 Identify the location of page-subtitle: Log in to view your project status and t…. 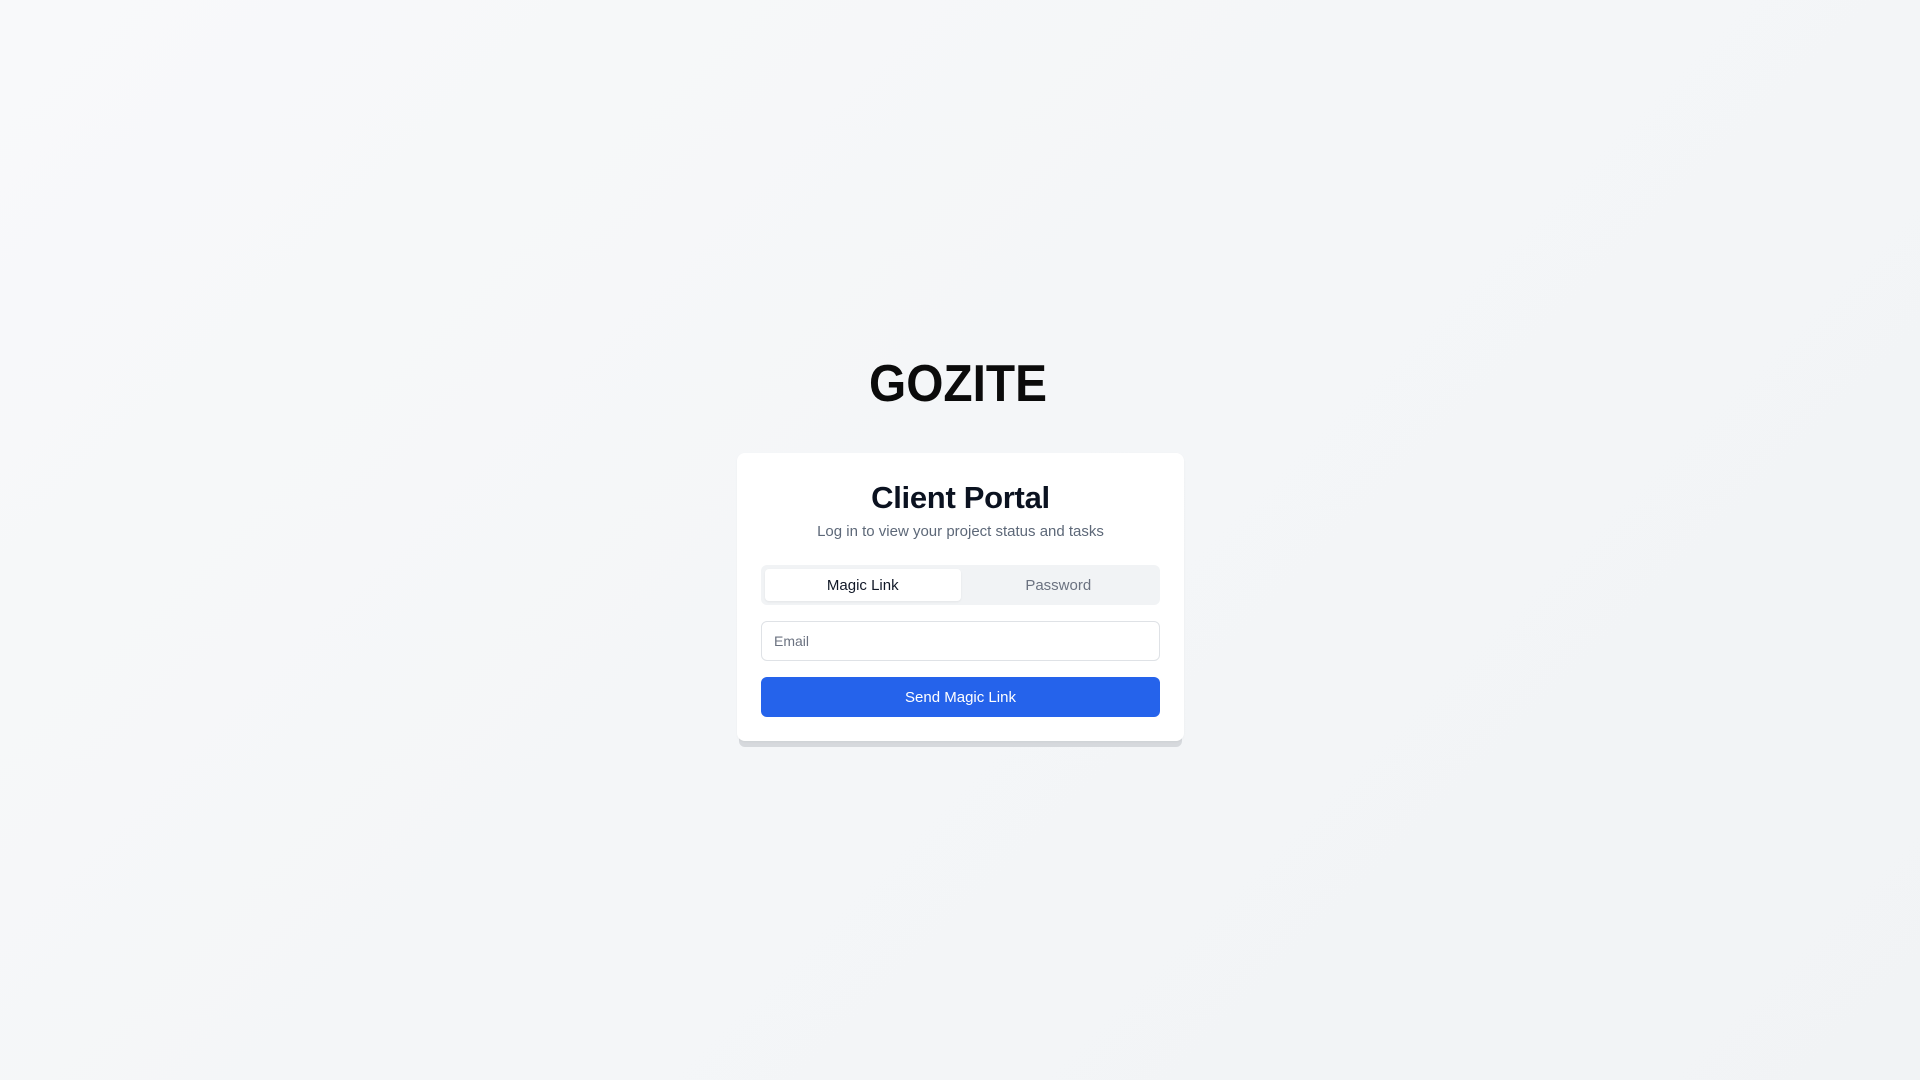
(960, 531).